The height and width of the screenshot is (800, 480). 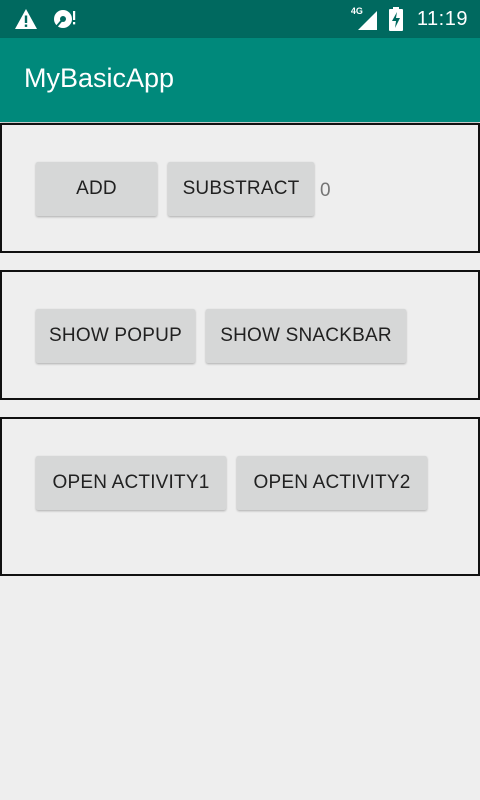 I want to click on status-bar: 4G 11:19, so click(x=240, y=19).